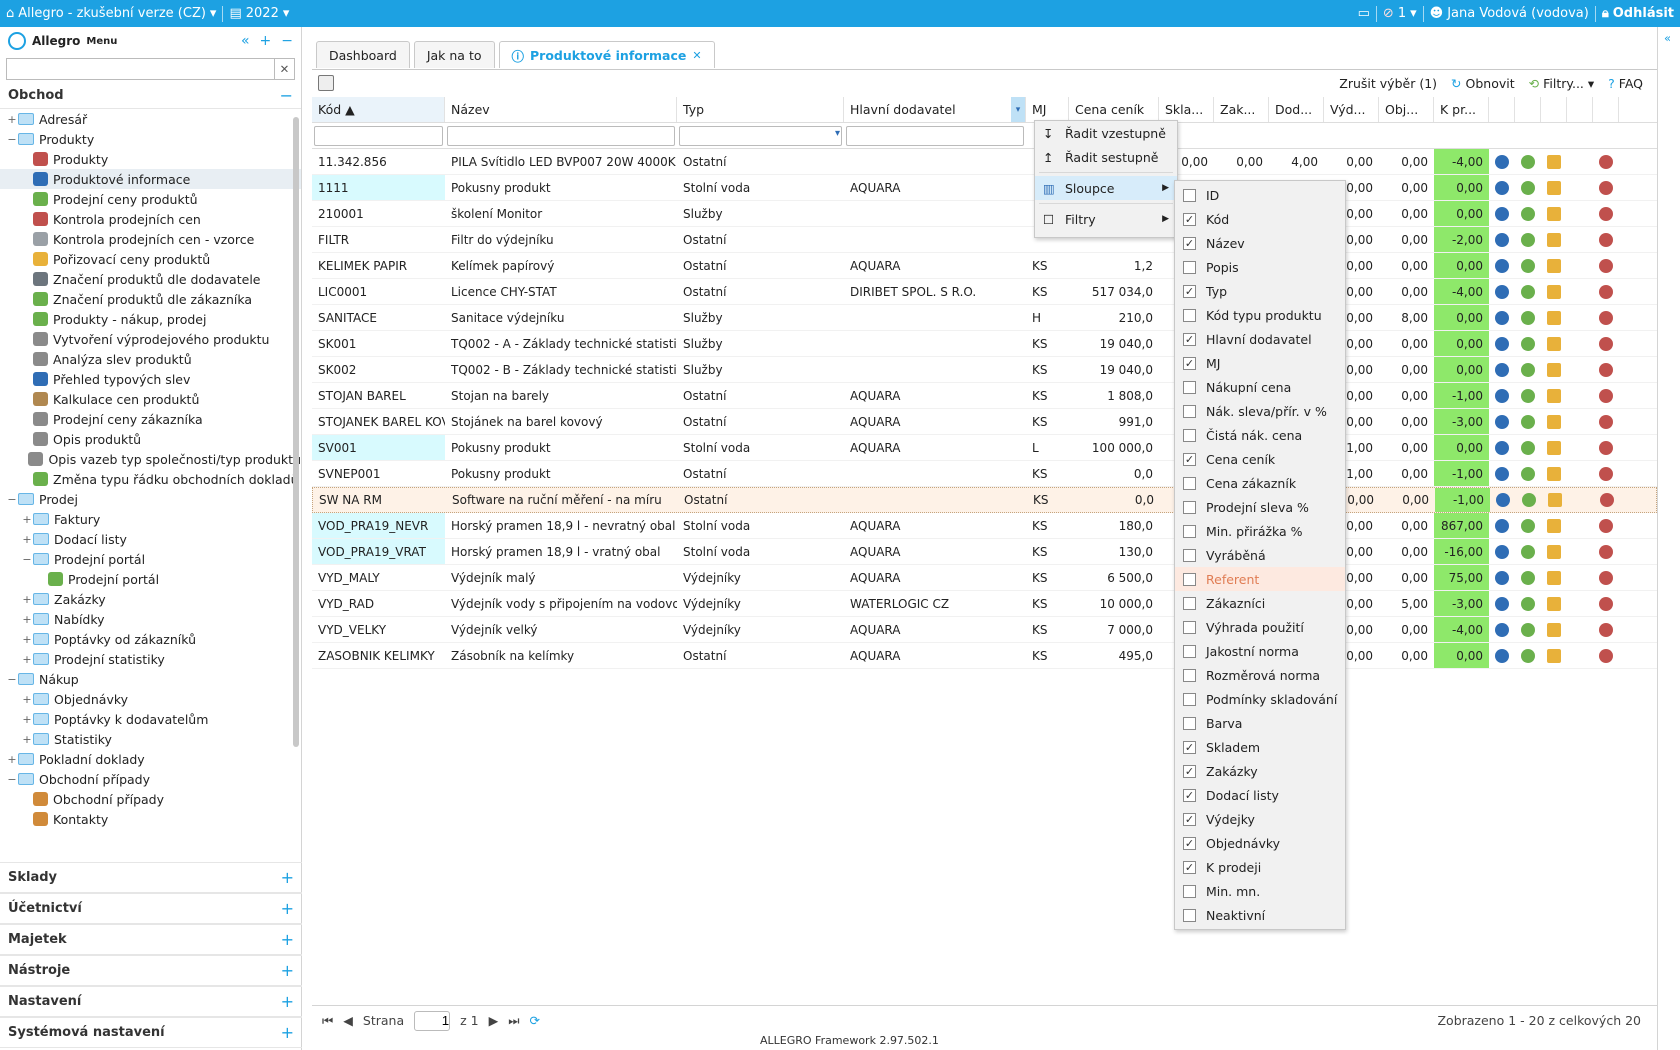 Image resolution: width=1680 pixels, height=1050 pixels. Describe the element at coordinates (151, 1032) in the screenshot. I see `sidebar-section: Systémová nastavení +` at that location.